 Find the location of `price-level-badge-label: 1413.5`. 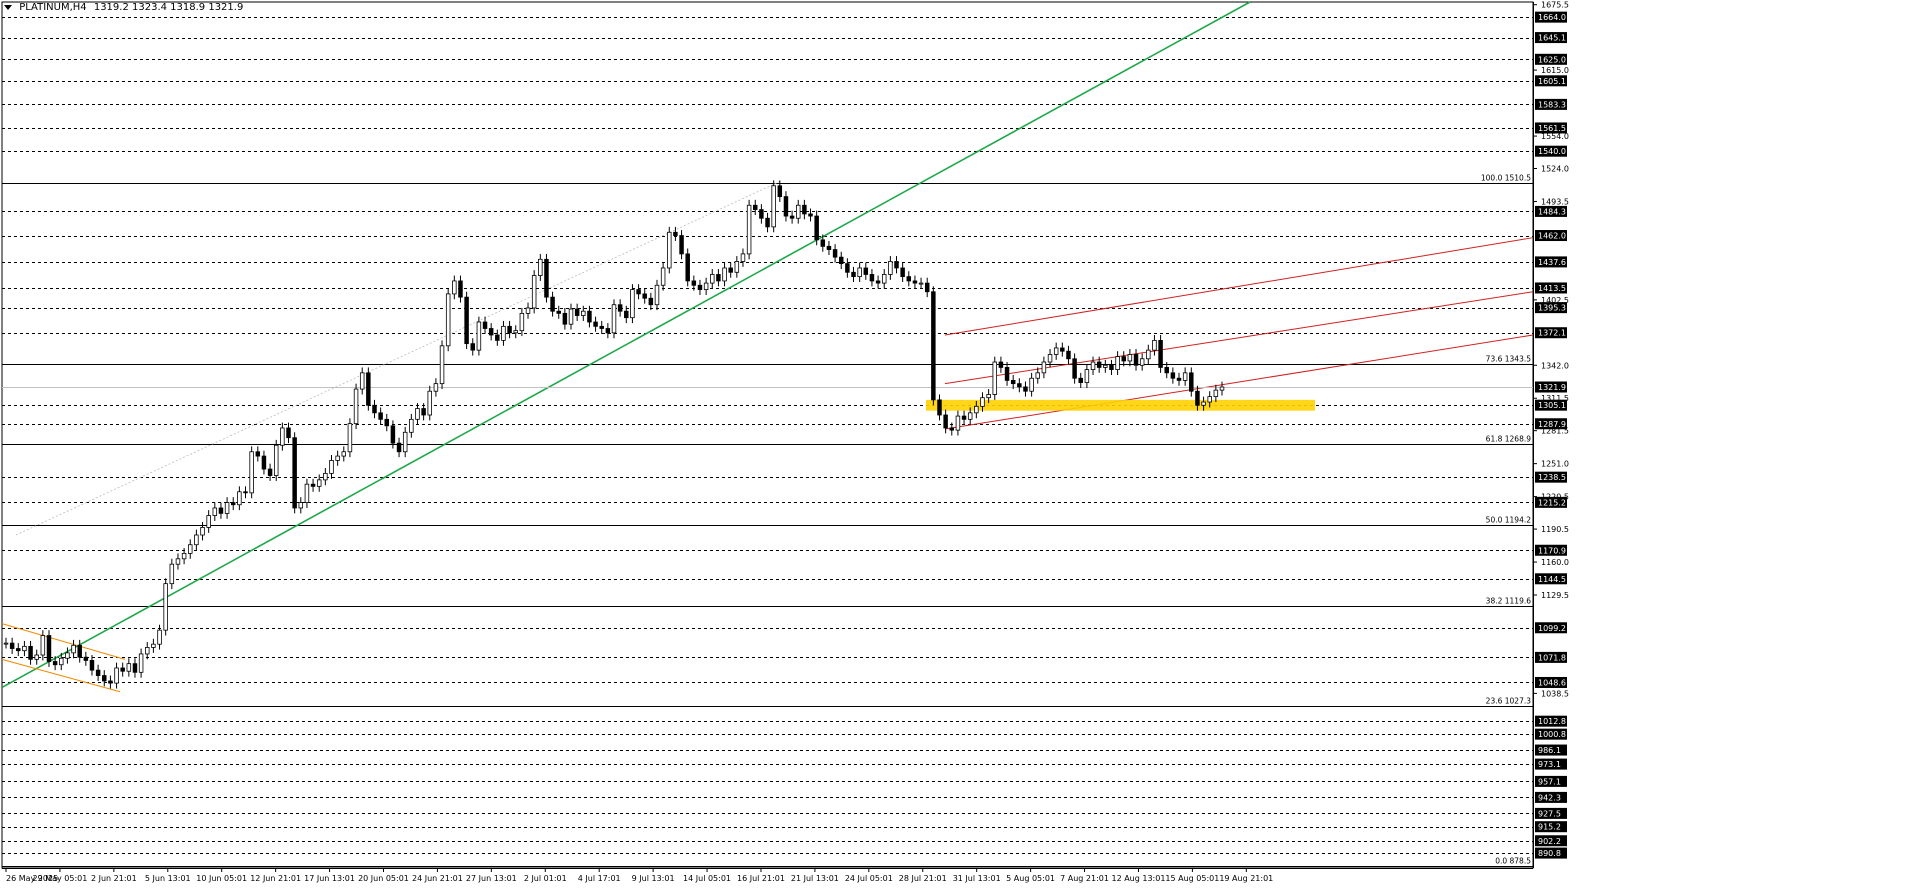

price-level-badge-label: 1413.5 is located at coordinates (1552, 288).